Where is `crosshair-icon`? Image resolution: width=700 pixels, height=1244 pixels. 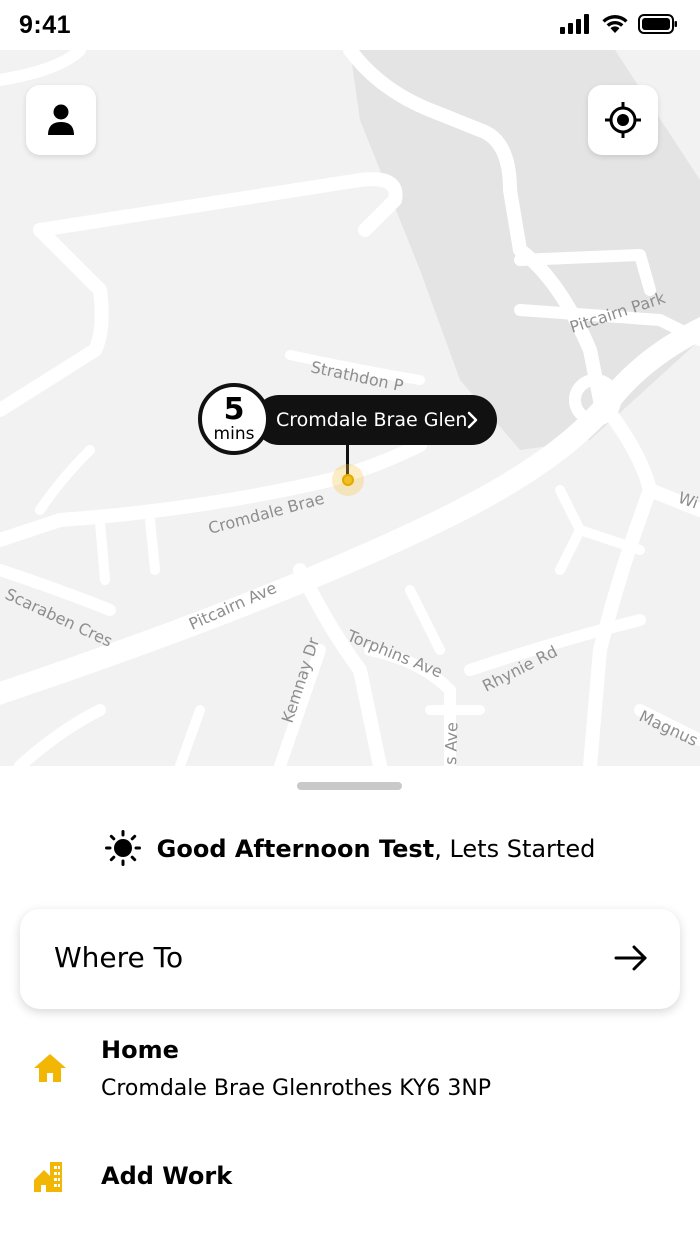
crosshair-icon is located at coordinates (623, 120).